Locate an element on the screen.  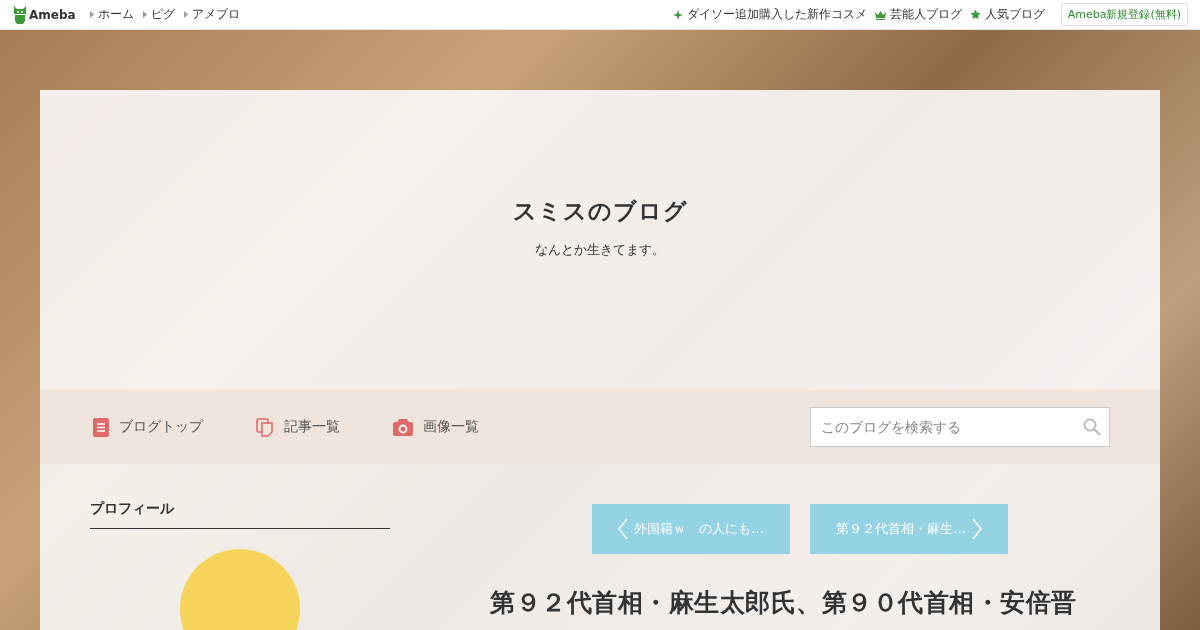
blog-title: スミスのブログ is located at coordinates (600, 211).